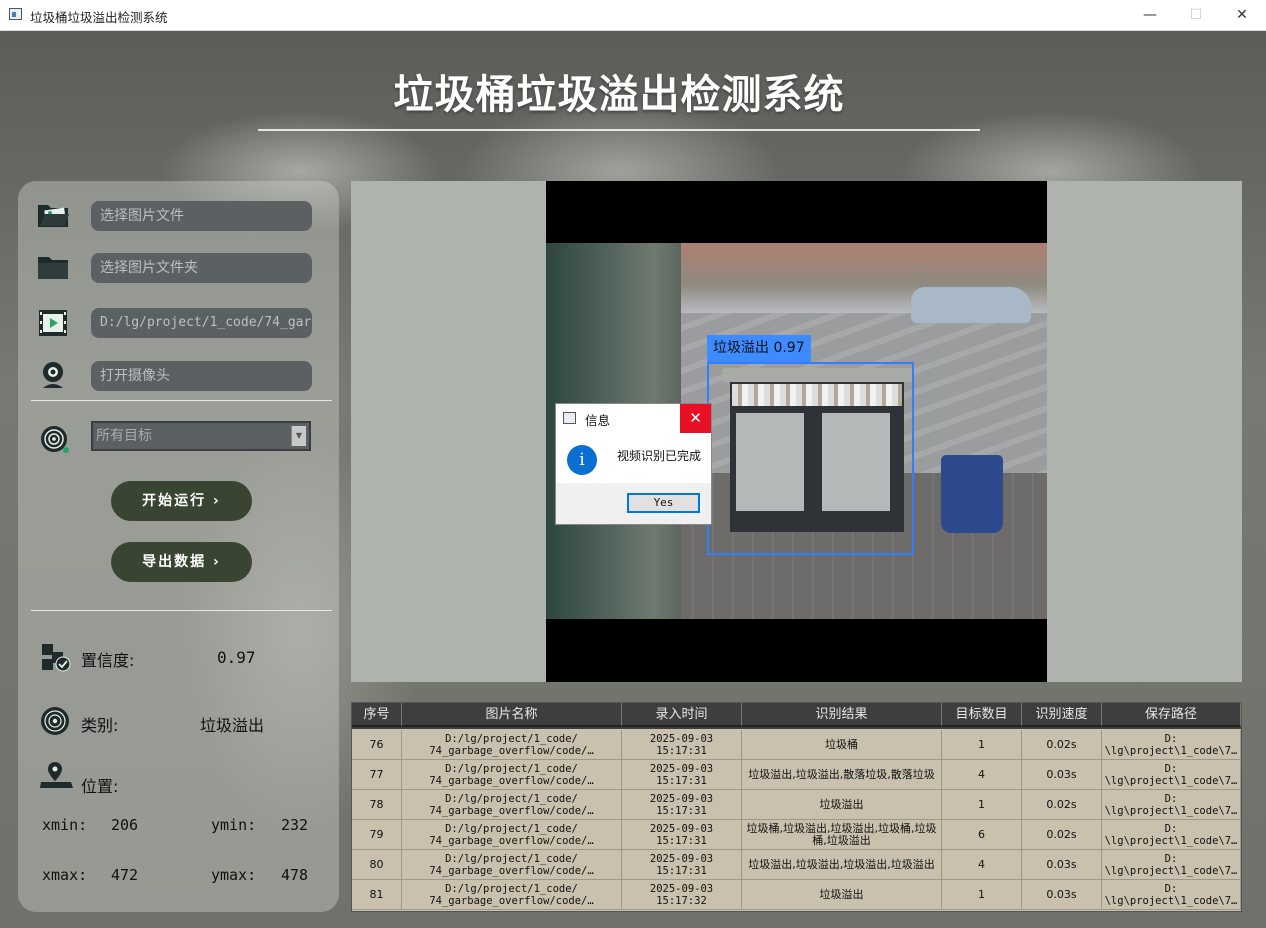 The image size is (1266, 928). I want to click on detection-box, so click(810, 458).